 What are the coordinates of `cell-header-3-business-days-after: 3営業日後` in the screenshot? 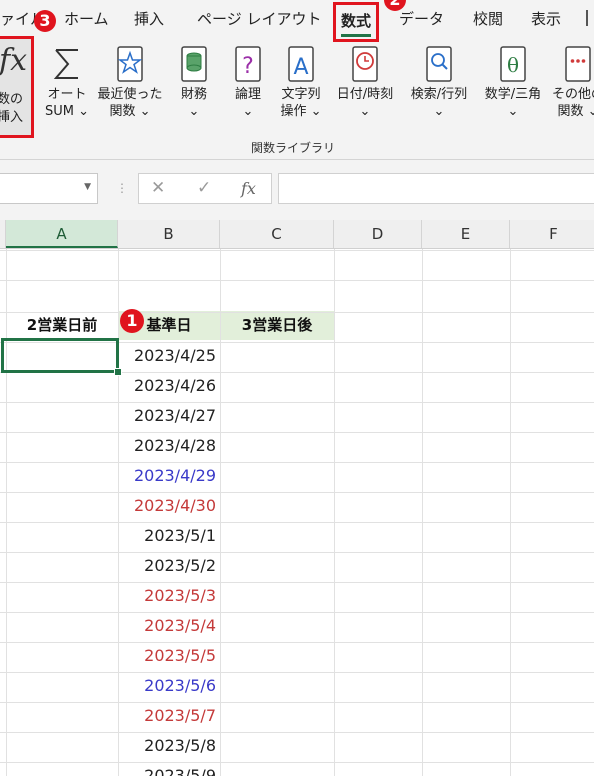 It's located at (277, 325).